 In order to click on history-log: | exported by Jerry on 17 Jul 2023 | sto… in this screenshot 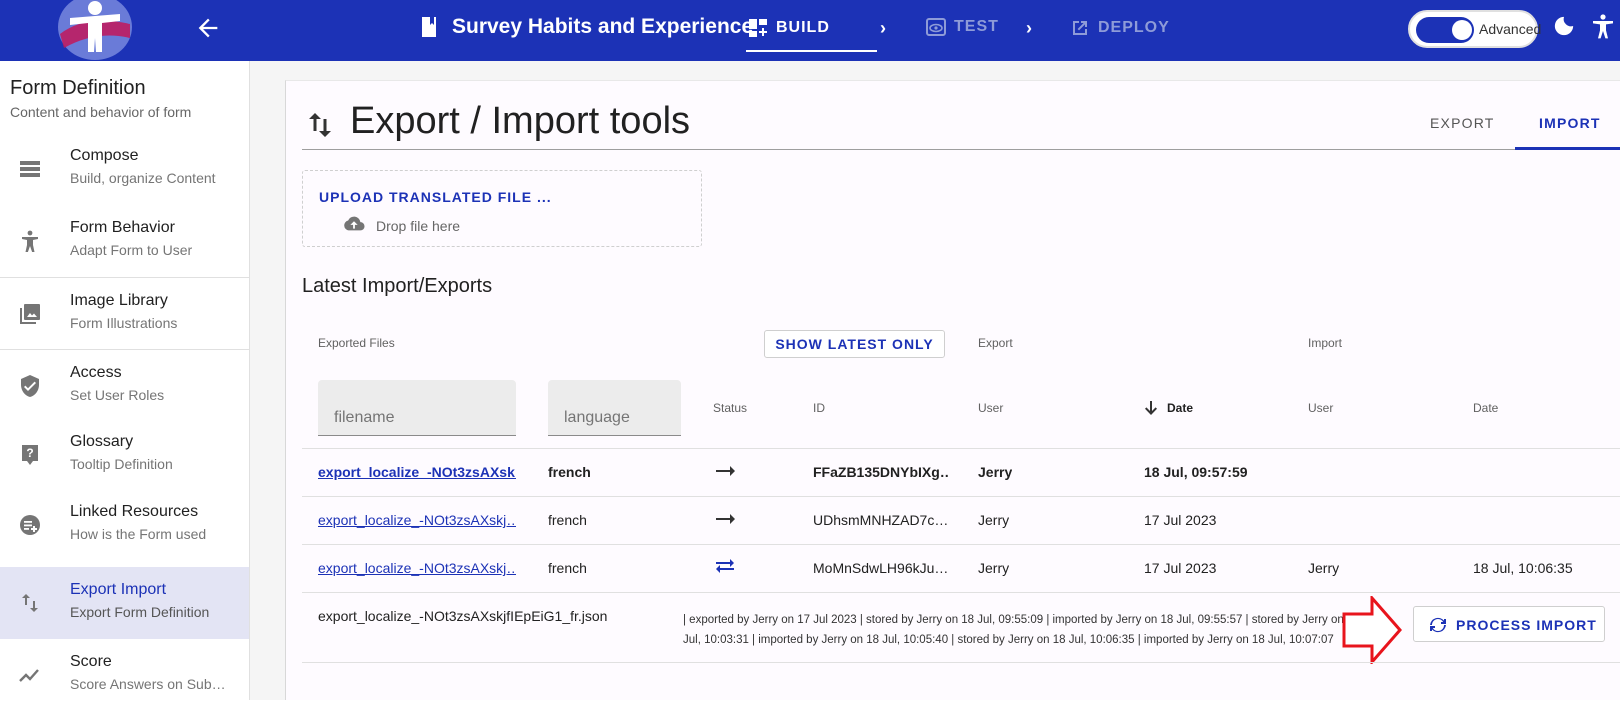, I will do `click(1021, 630)`.